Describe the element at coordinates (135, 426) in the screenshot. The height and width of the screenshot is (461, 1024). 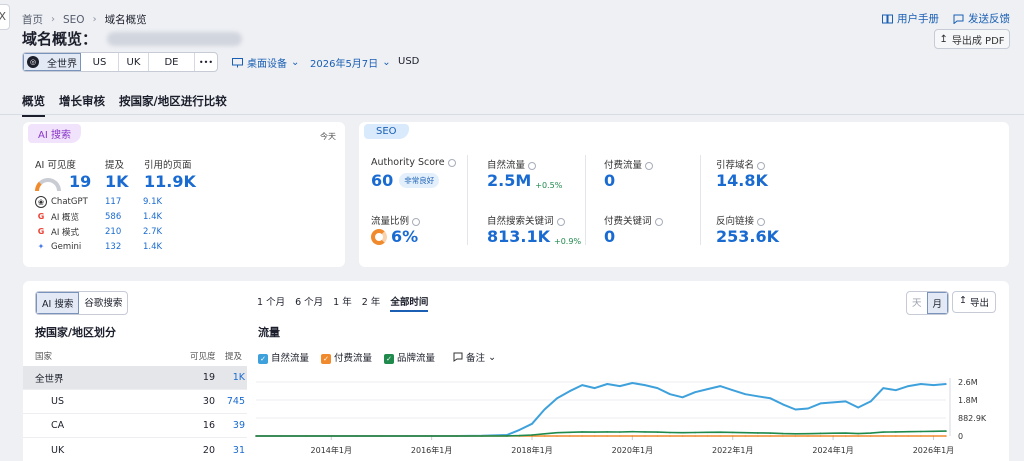
I see `table-row: CA 16 39` at that location.